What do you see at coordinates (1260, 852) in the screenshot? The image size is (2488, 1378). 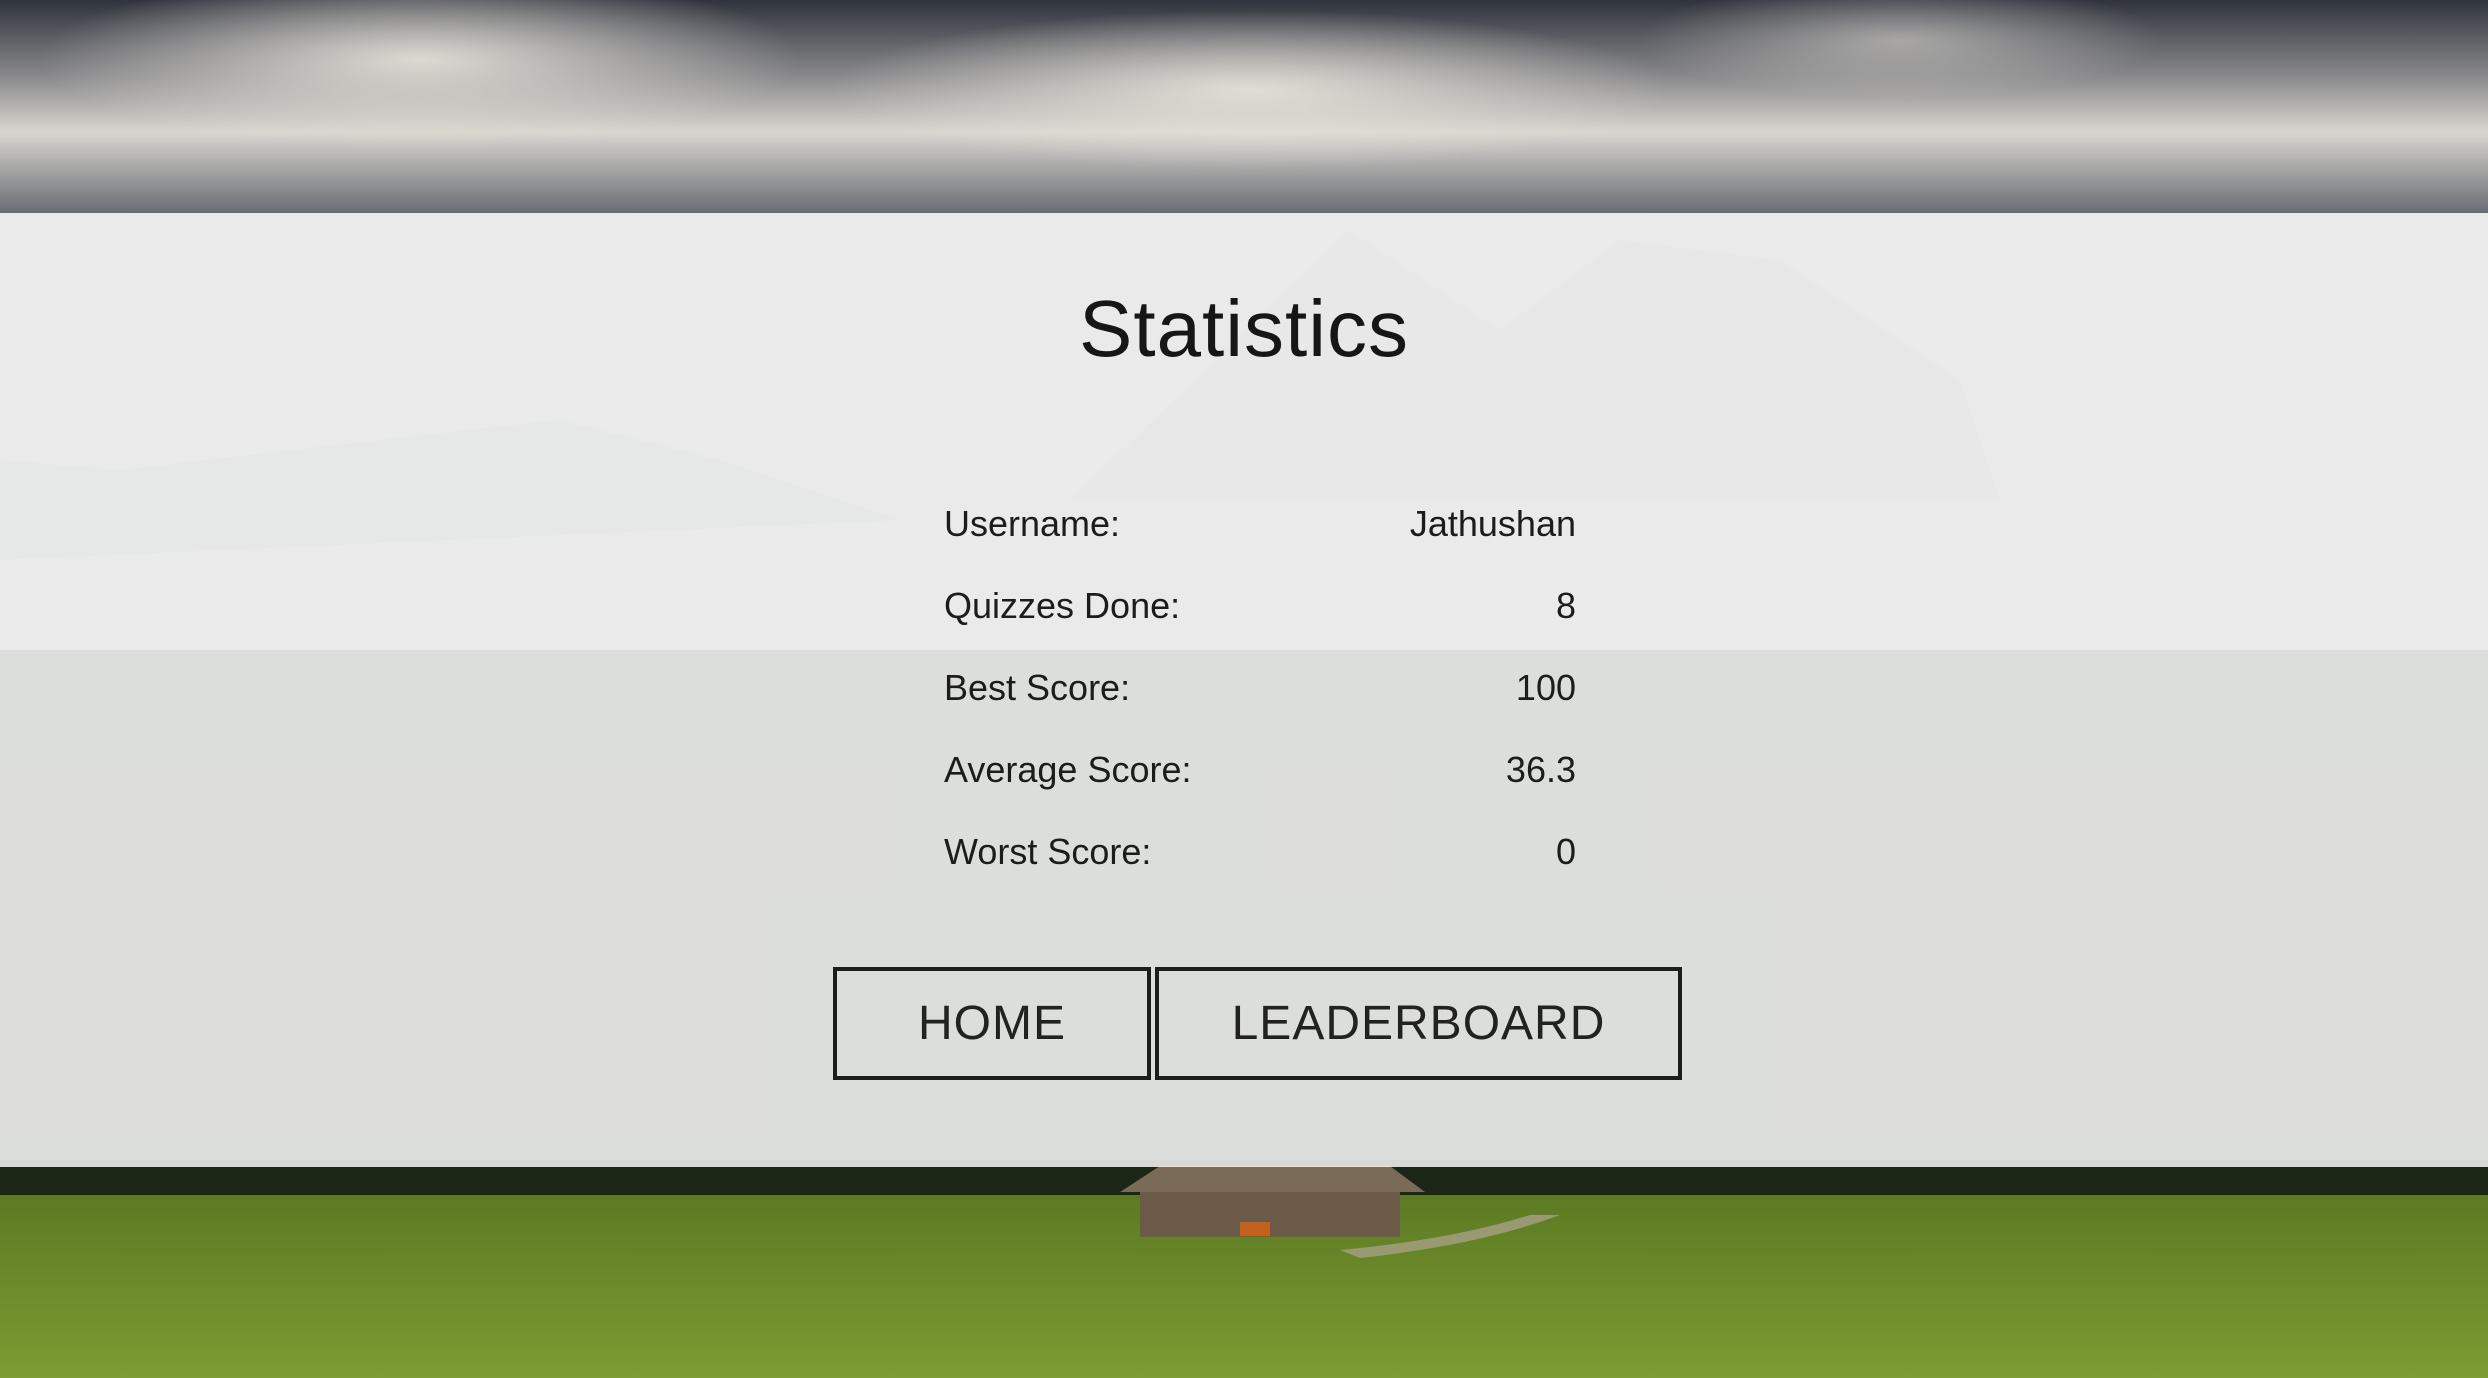 I see `stat-row-worst-score: Worst Score: 0` at bounding box center [1260, 852].